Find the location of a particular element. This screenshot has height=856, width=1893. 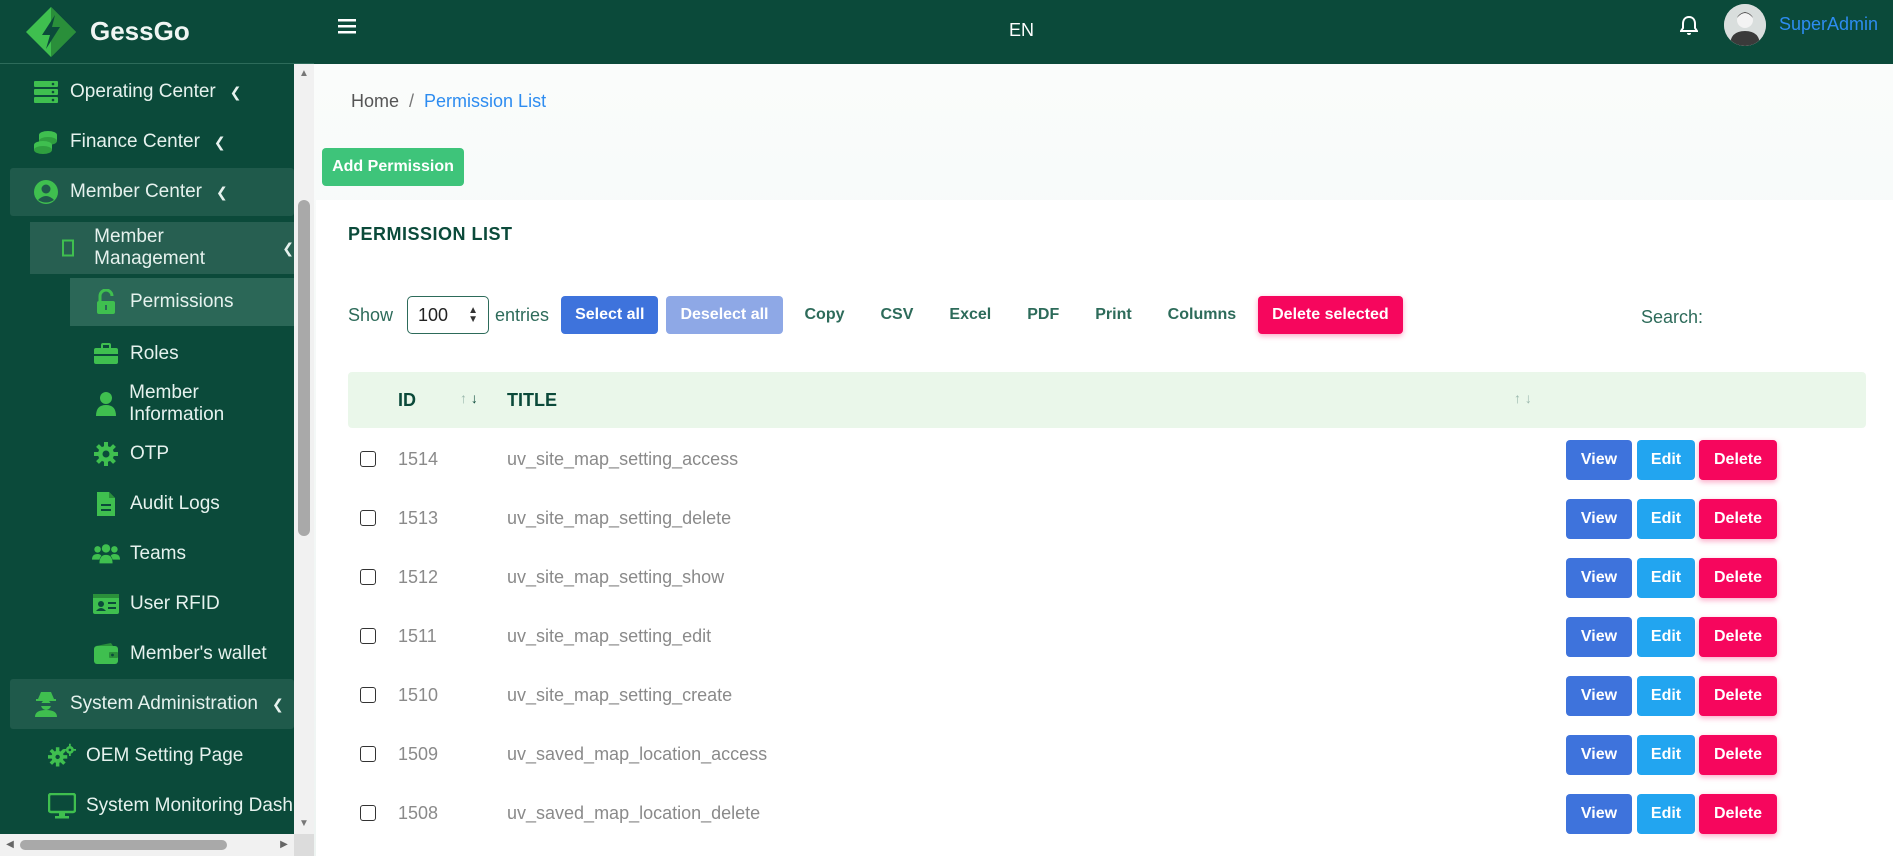

scrollbar-corner is located at coordinates (304, 845).